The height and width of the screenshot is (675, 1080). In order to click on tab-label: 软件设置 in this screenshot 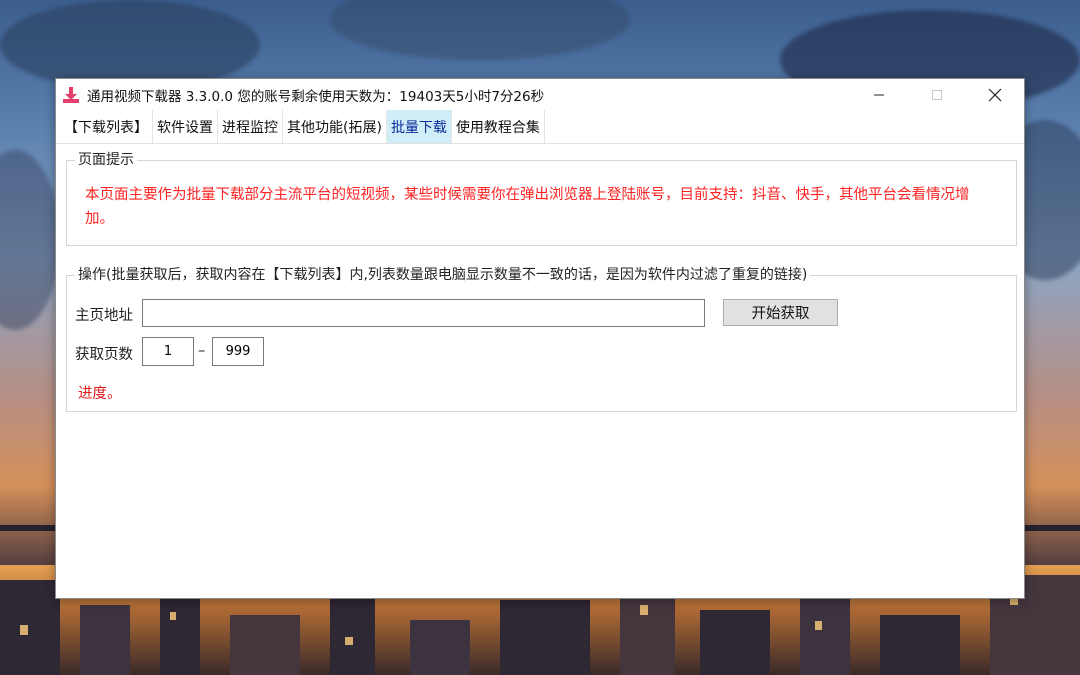, I will do `click(185, 127)`.